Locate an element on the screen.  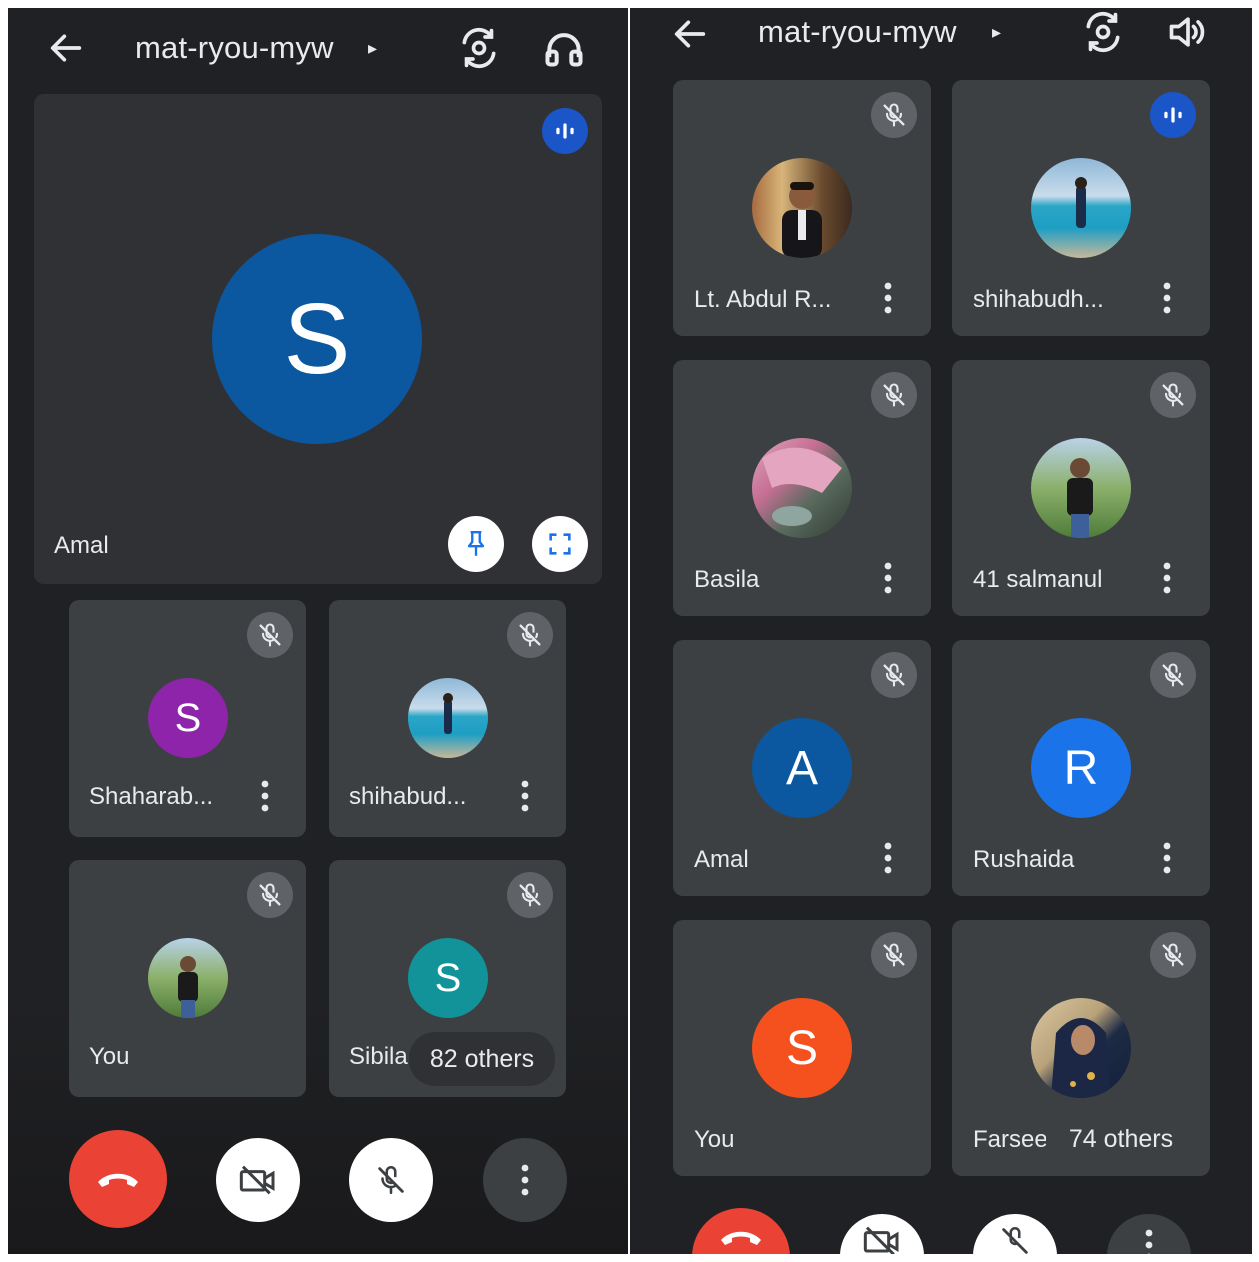
fullscreen-icon is located at coordinates (560, 544).